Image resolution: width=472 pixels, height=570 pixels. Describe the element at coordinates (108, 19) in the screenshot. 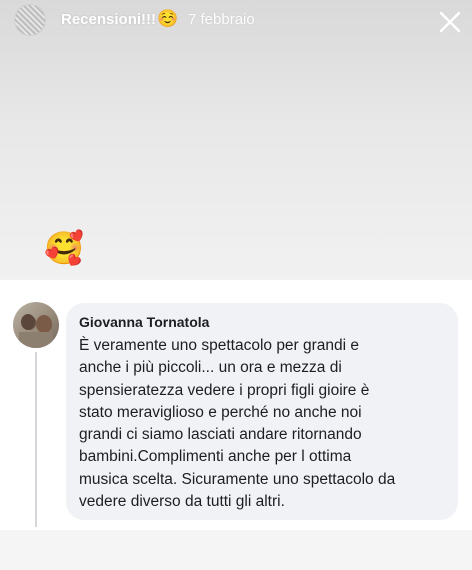

I see `story-title: Recensioni!!!` at that location.